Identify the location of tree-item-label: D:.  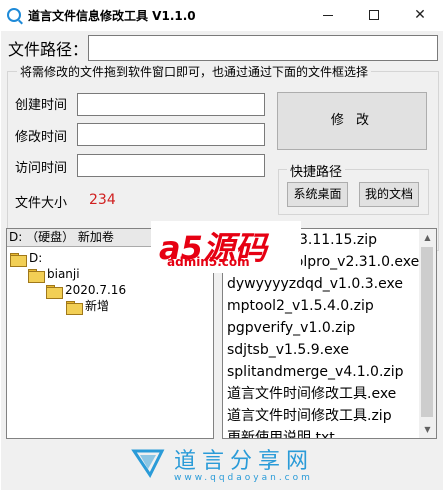
(36, 258).